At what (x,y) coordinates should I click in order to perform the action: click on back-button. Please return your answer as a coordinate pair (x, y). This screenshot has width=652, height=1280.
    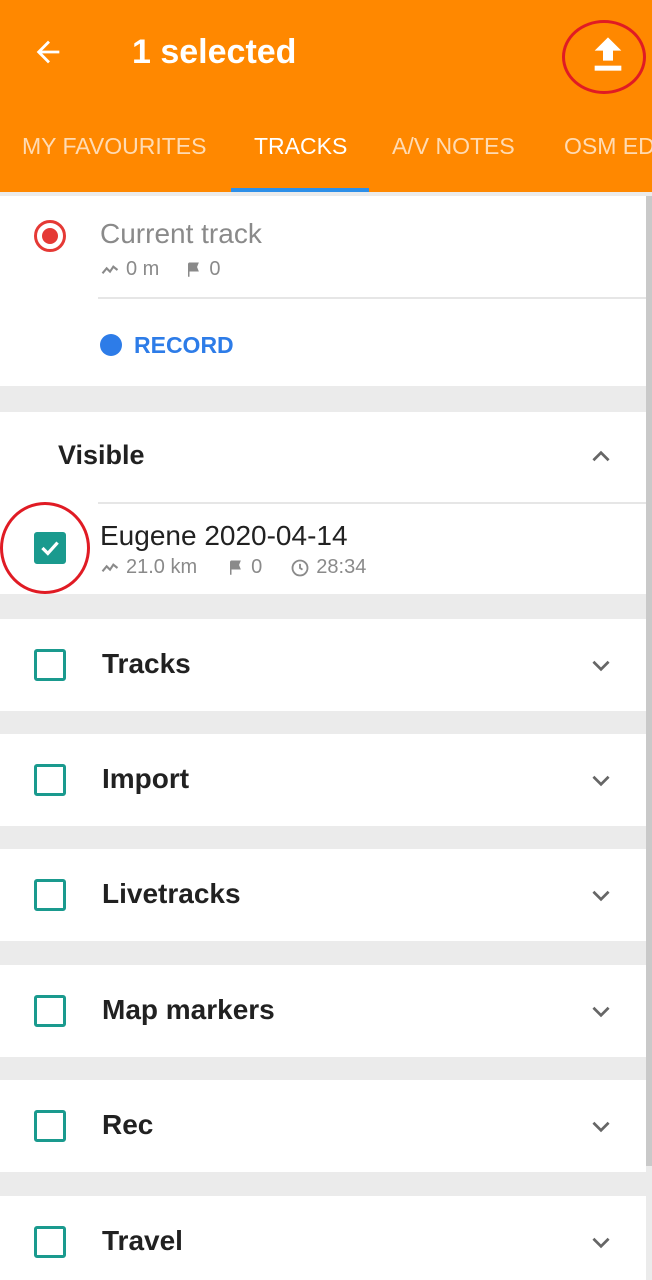
    Looking at the image, I should click on (48, 52).